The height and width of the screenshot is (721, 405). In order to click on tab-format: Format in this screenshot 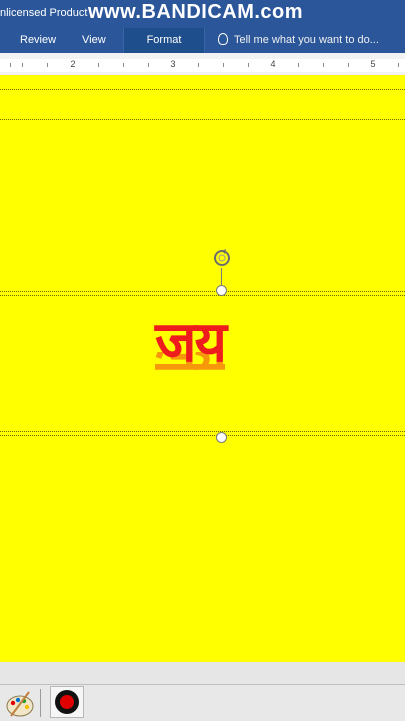, I will do `click(164, 40)`.